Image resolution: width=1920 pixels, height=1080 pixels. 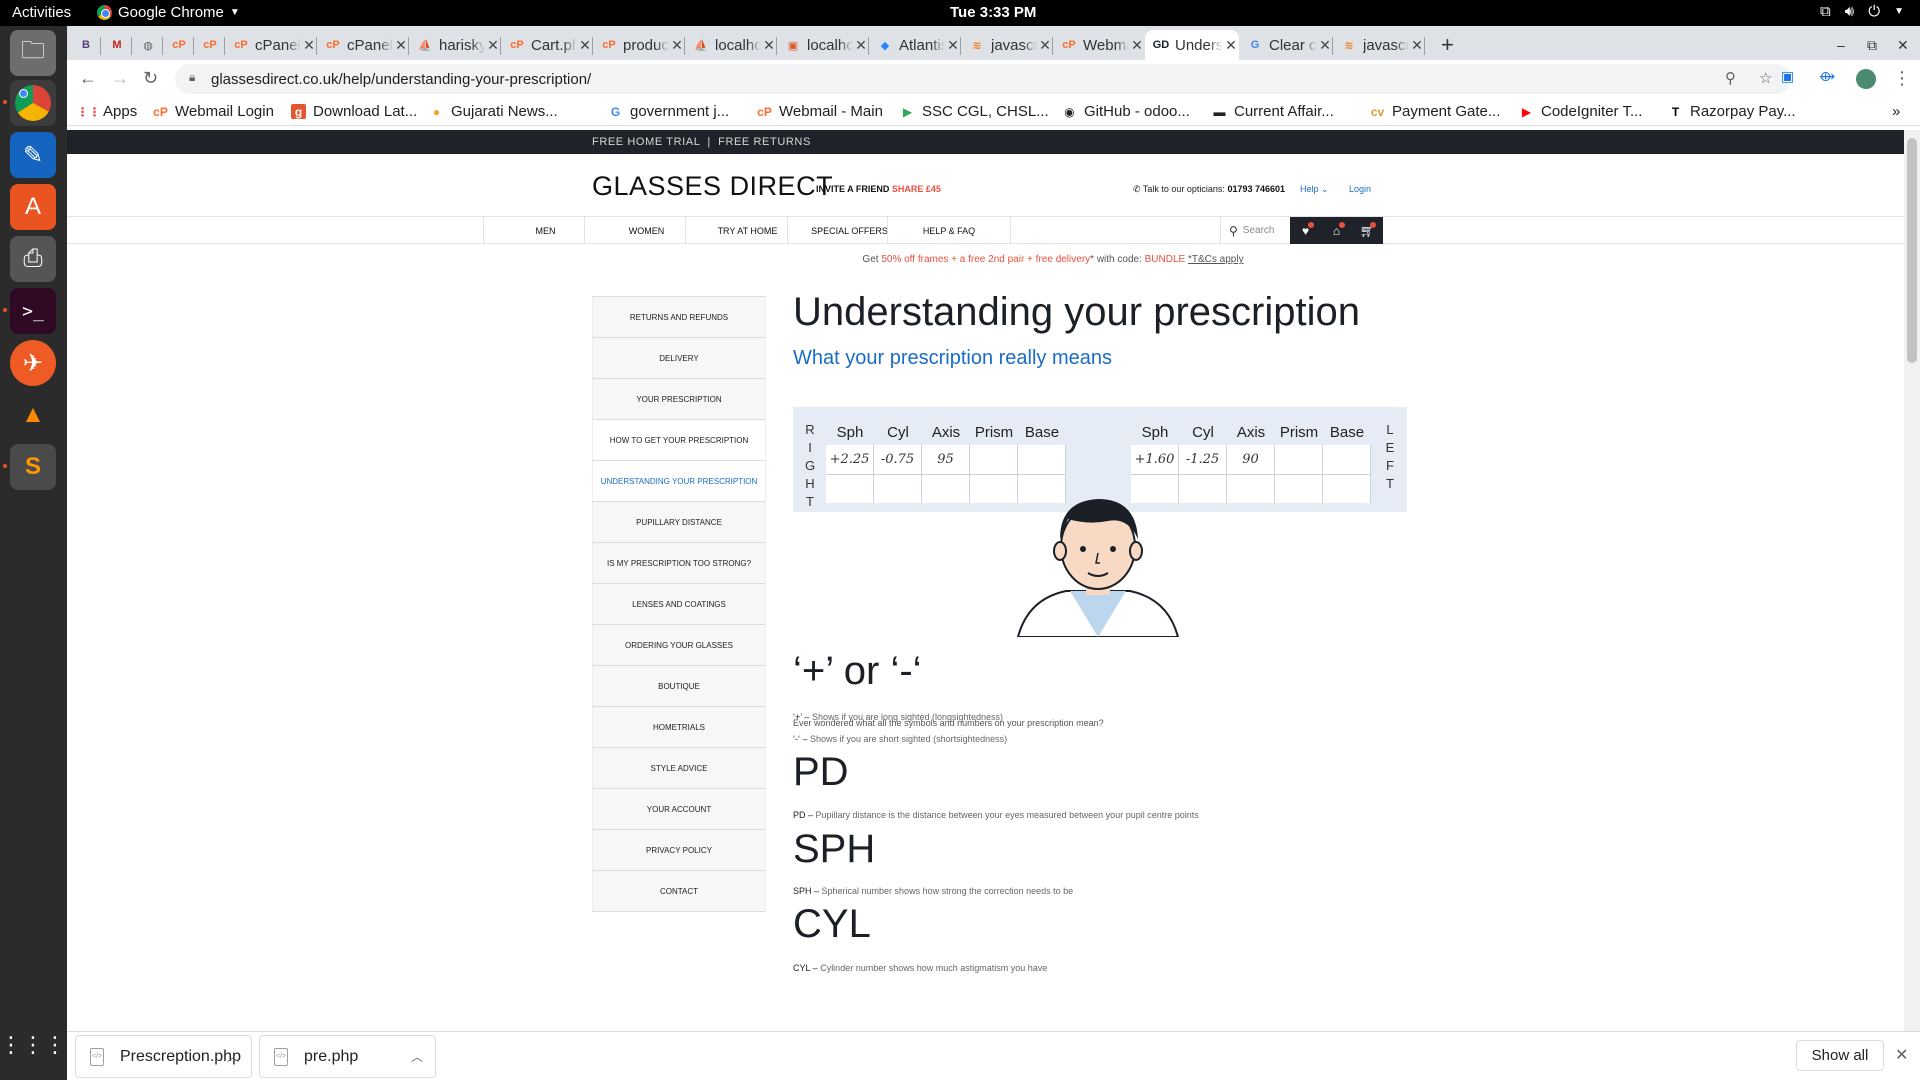 What do you see at coordinates (639, 45) in the screenshot?
I see `browser-tab: cP product ✕` at bounding box center [639, 45].